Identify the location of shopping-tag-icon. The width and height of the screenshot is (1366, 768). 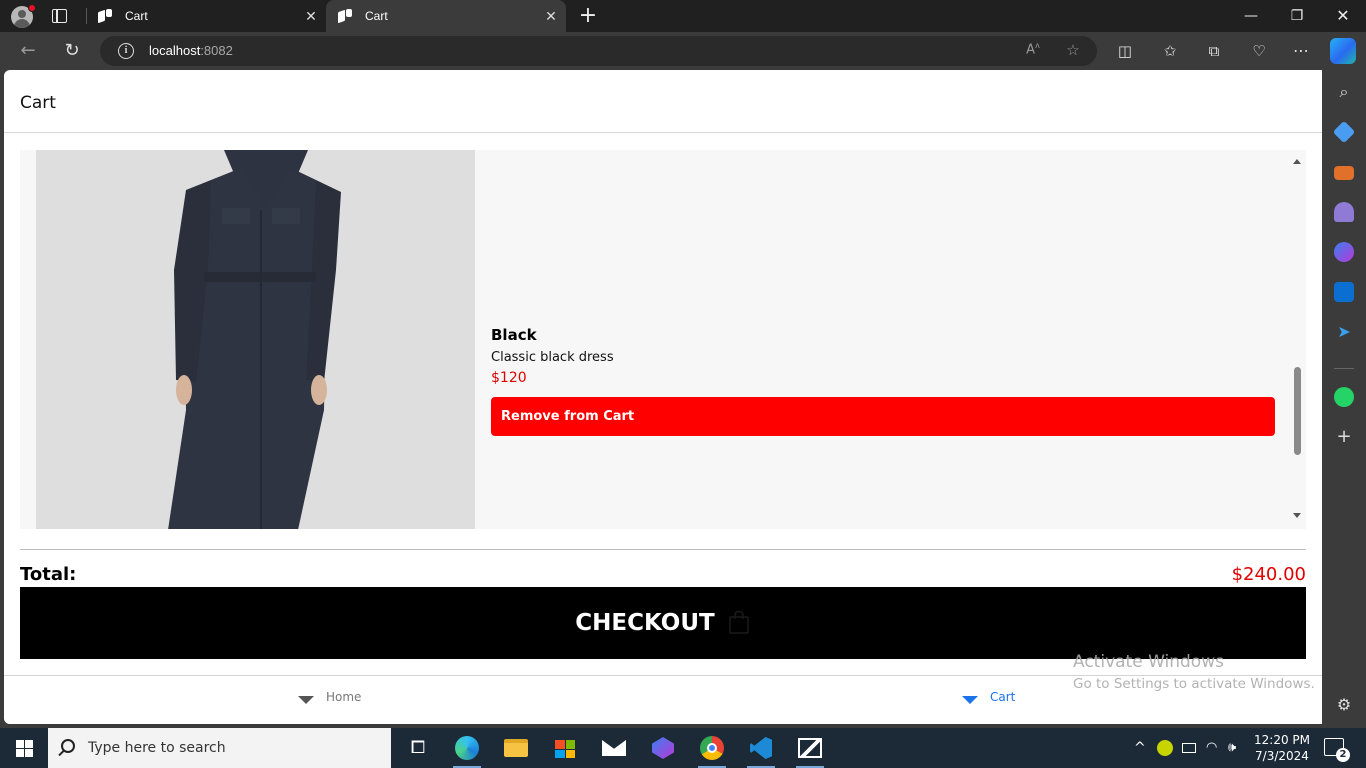
(1344, 132).